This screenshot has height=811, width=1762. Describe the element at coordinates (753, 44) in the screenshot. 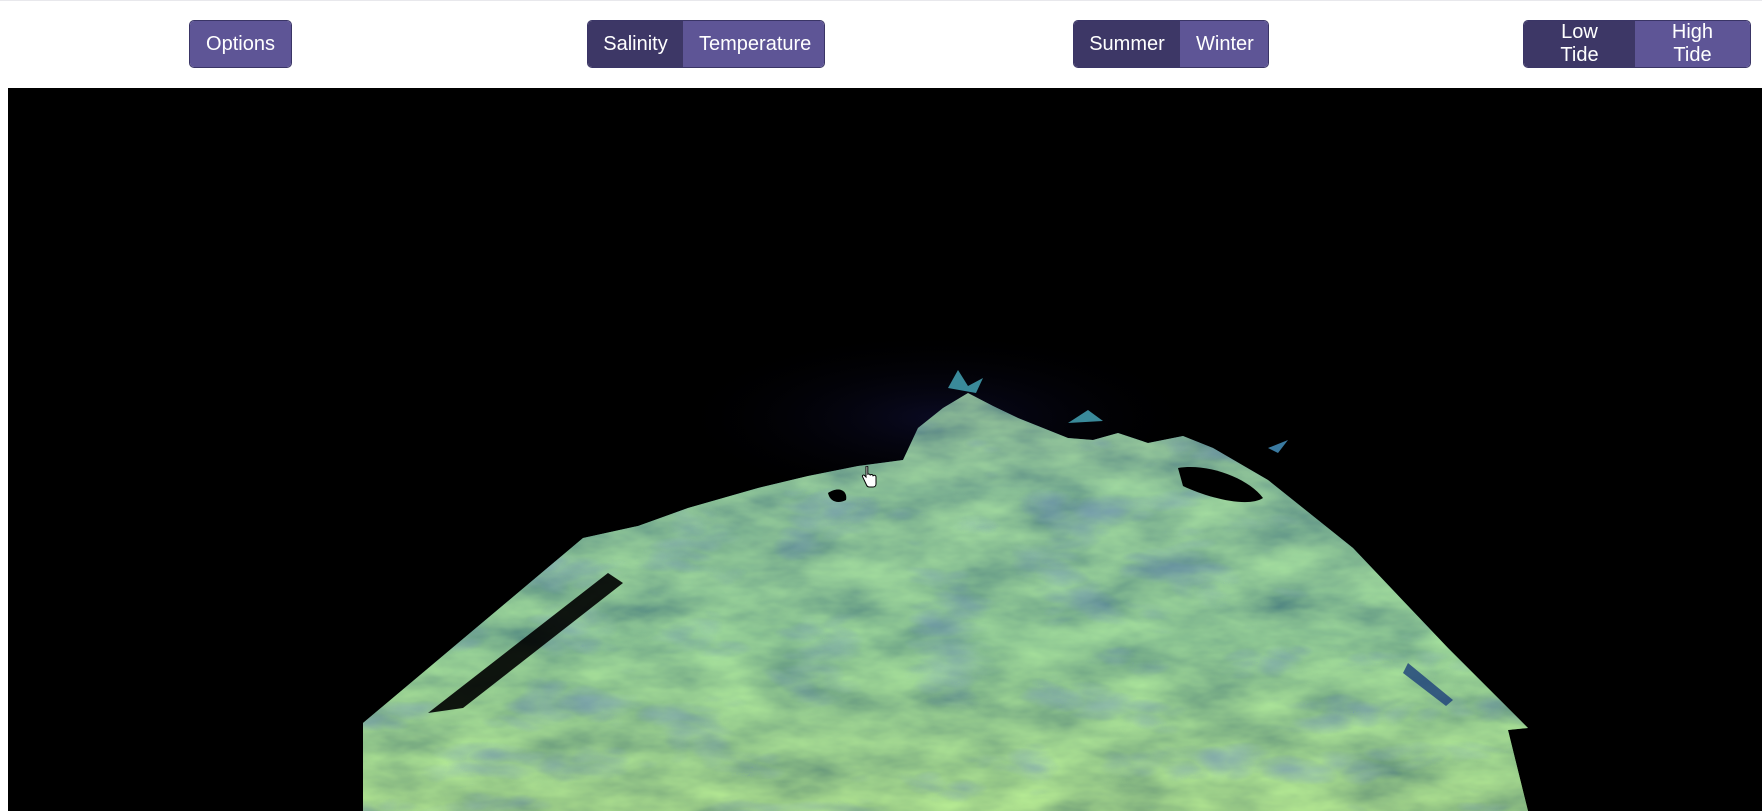

I see `temperature-button: Temperature` at that location.